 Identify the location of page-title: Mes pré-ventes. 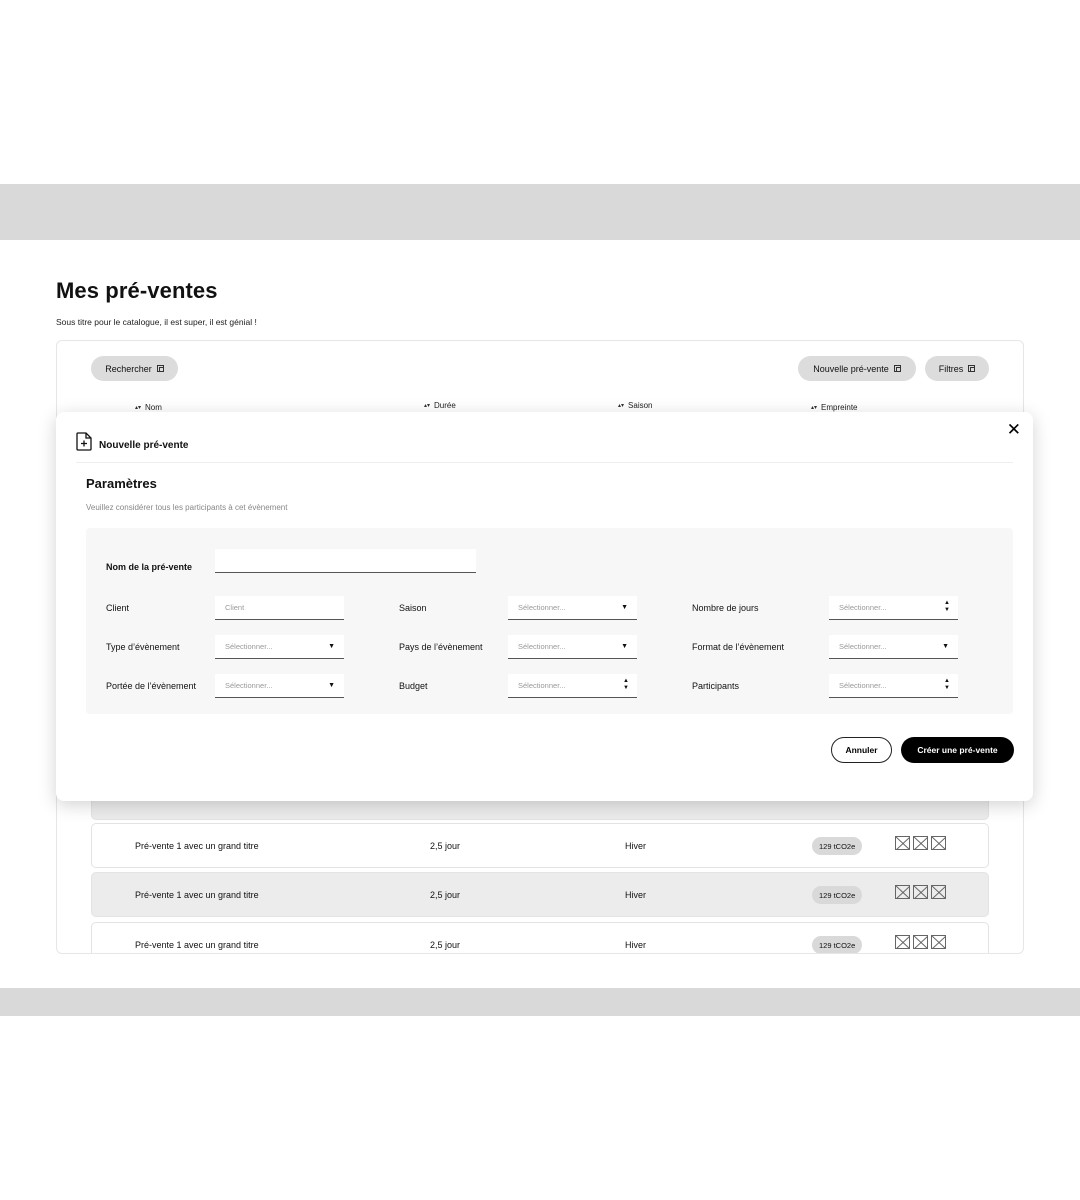
(137, 290).